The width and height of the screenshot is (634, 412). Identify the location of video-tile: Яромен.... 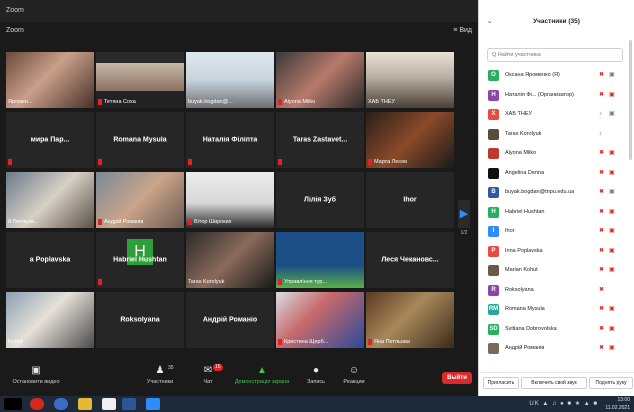
(50, 80).